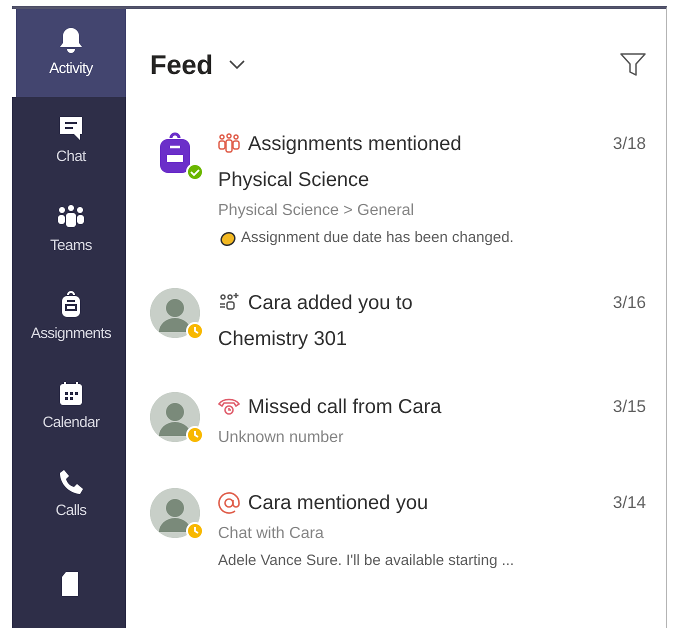 This screenshot has height=628, width=673. Describe the element at coordinates (629, 144) in the screenshot. I see `notification-date: 3/18` at that location.